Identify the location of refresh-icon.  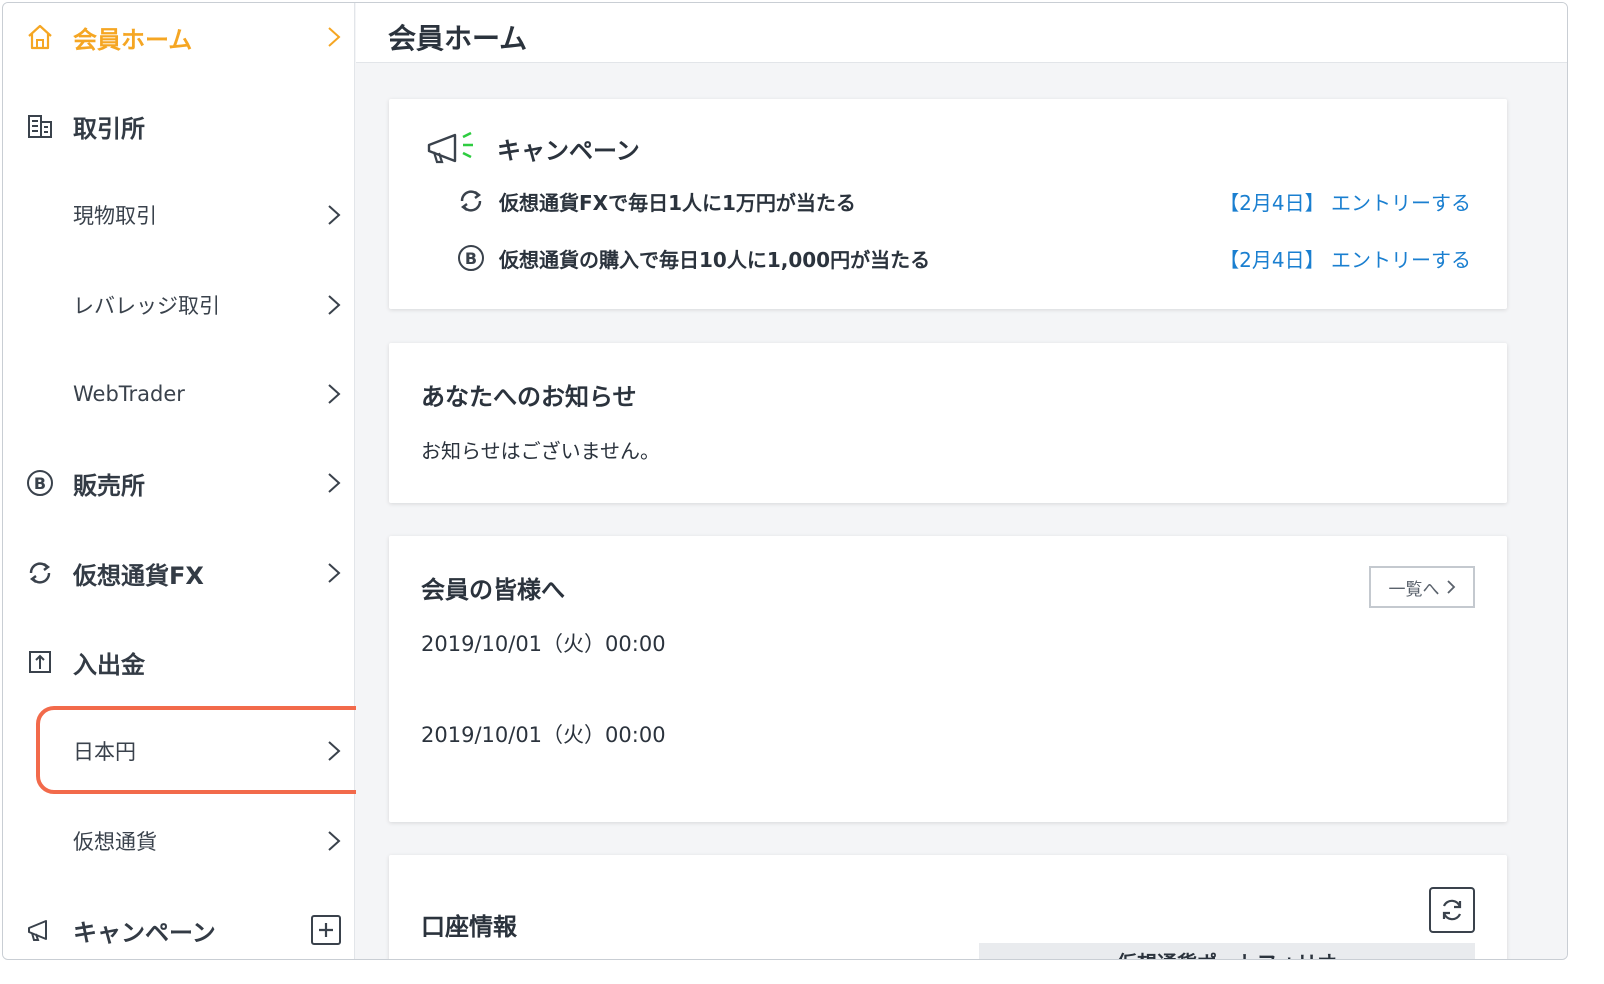
(1452, 910).